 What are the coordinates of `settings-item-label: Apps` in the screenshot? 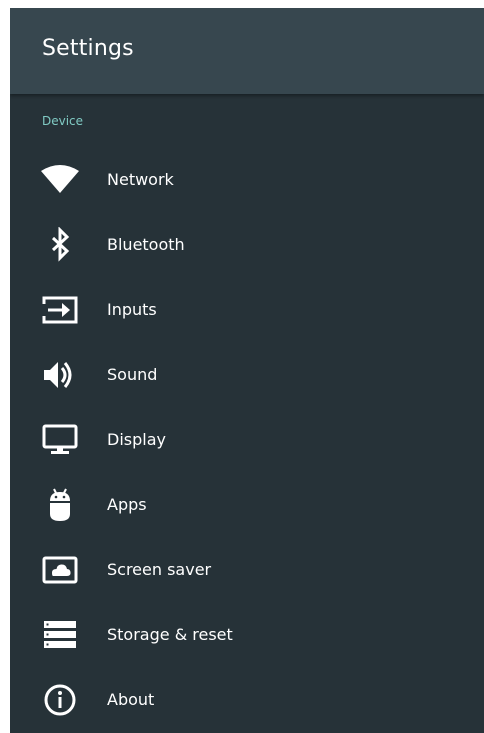 It's located at (127, 504).